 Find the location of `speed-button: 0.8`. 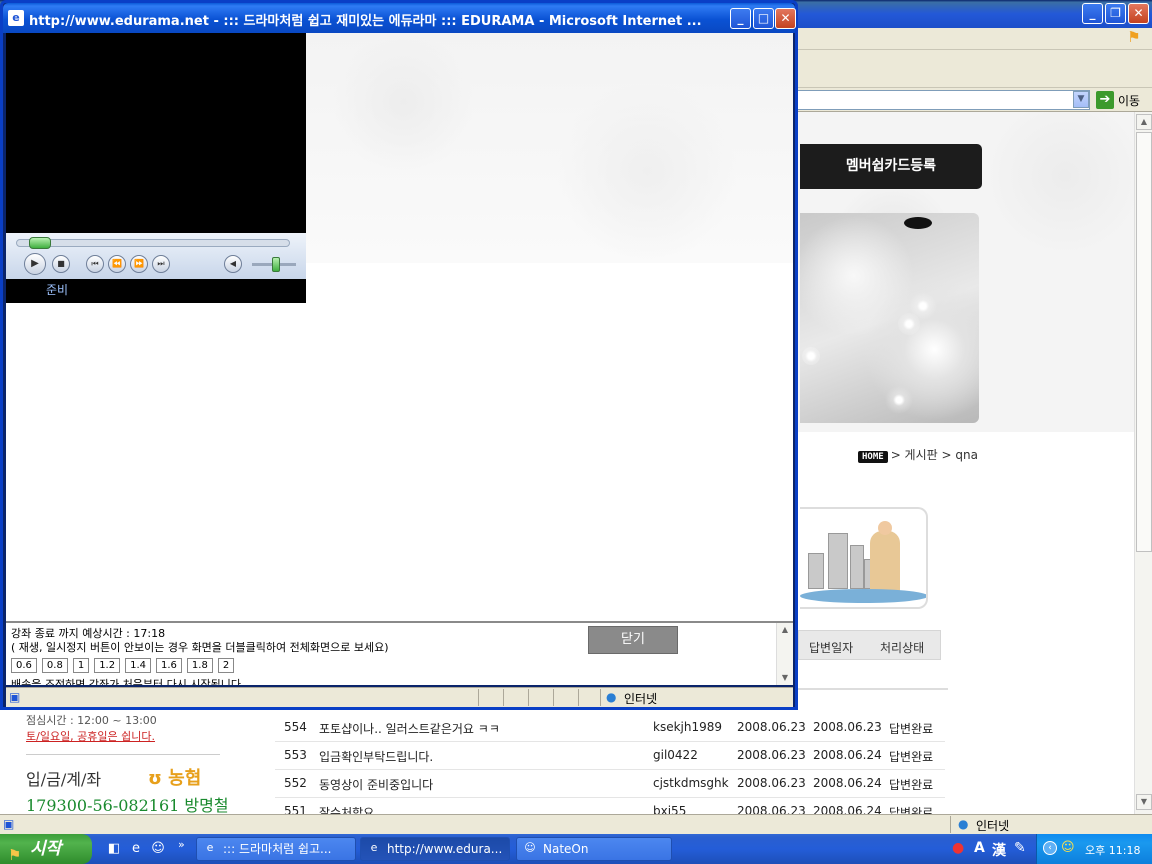

speed-button: 0.8 is located at coordinates (54, 665).